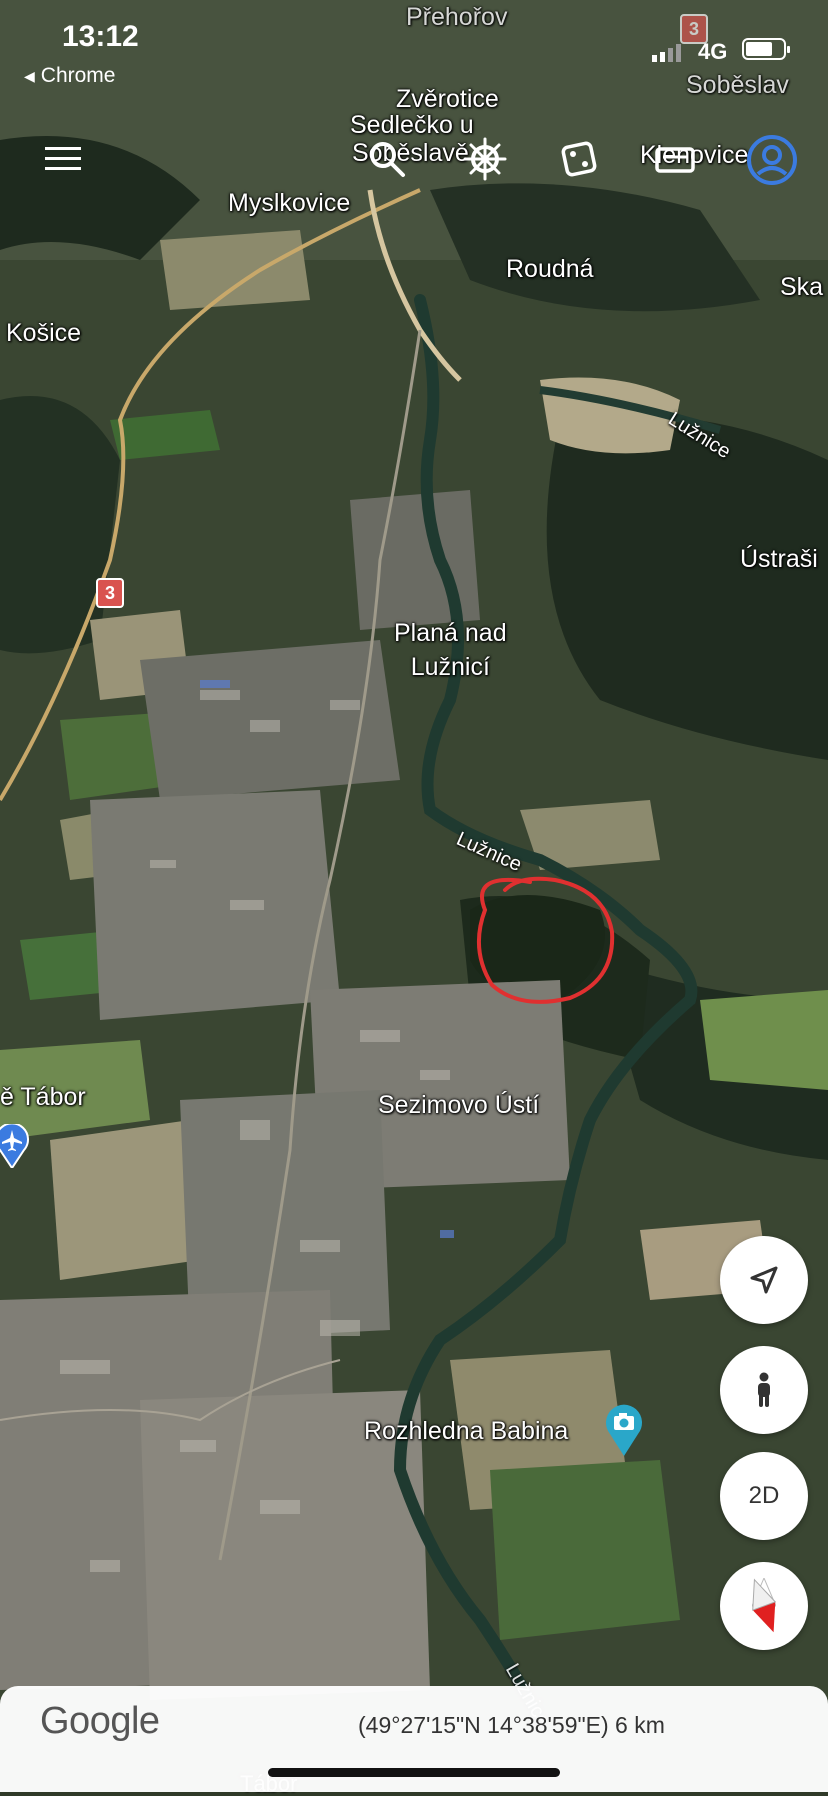  What do you see at coordinates (511, 1725) in the screenshot?
I see `coordinates-readout: (49°27'15"N 14°38'59"E) 6 km` at bounding box center [511, 1725].